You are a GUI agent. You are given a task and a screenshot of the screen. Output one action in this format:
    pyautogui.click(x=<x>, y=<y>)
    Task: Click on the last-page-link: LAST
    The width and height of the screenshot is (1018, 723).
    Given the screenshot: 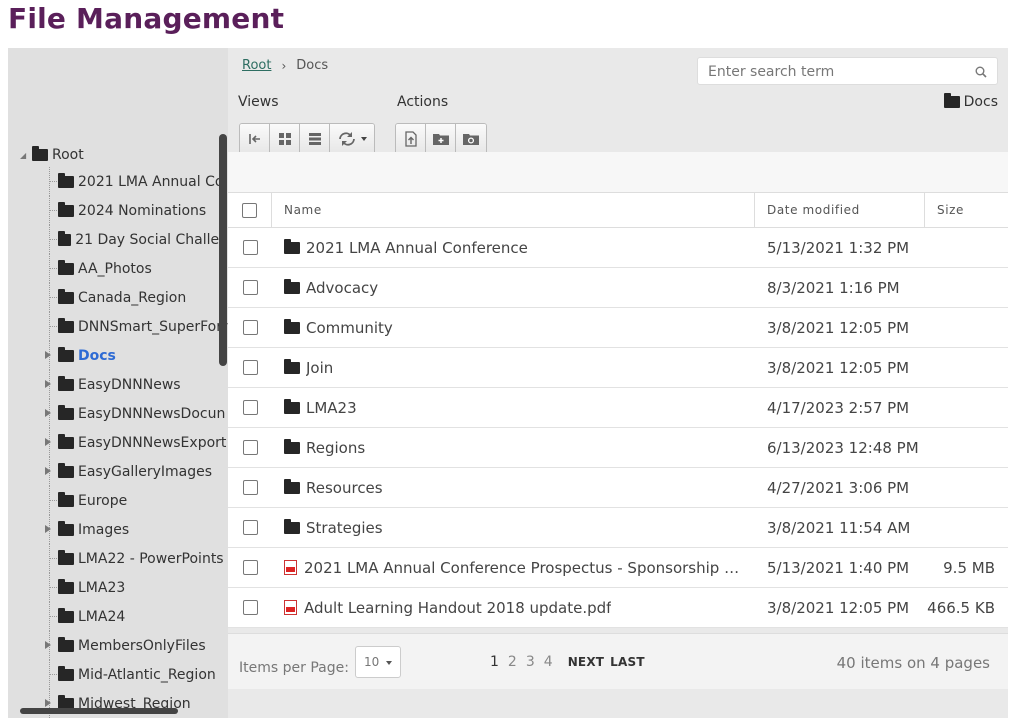 What is the action you would take?
    pyautogui.click(x=627, y=662)
    